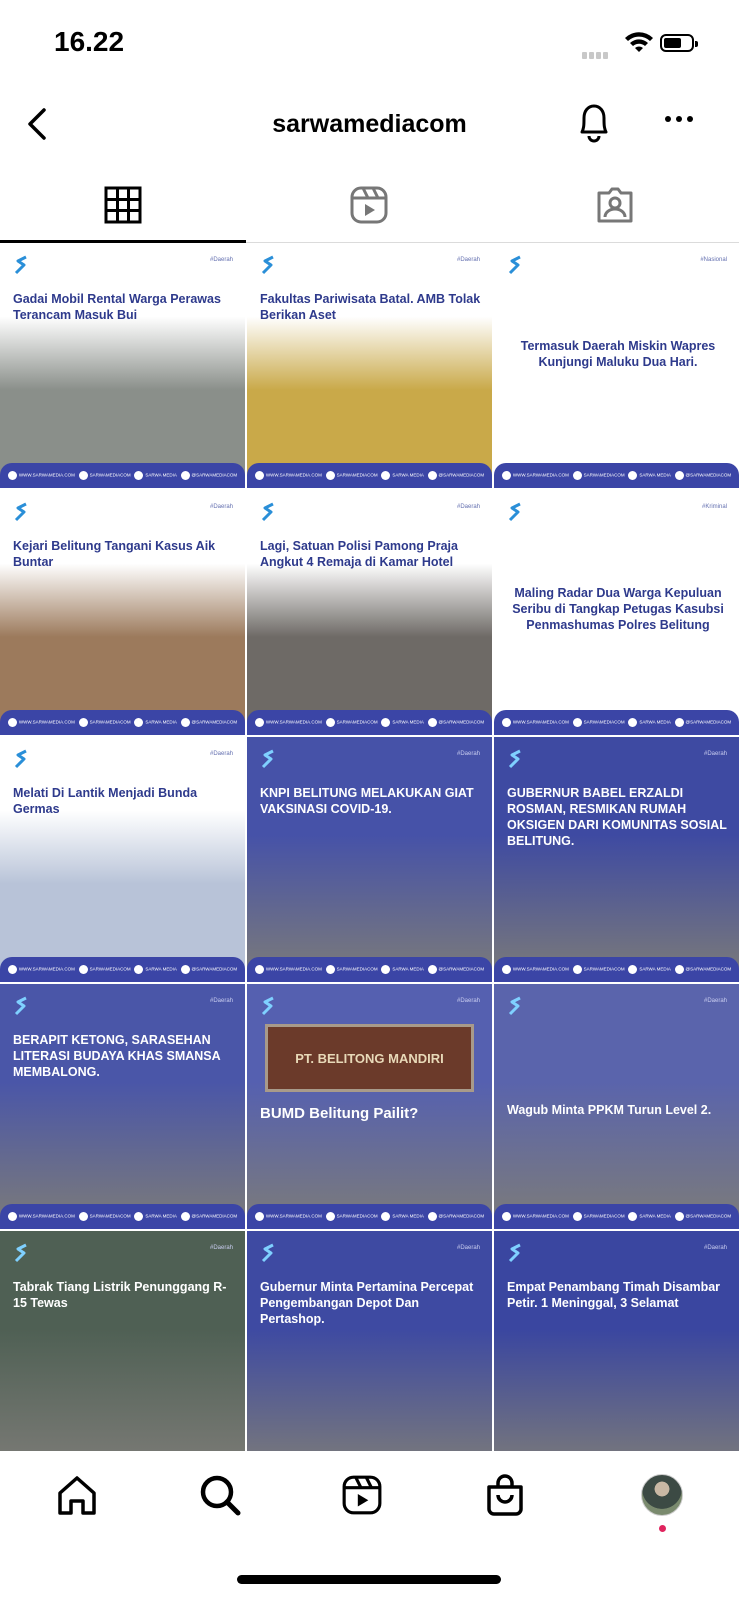  Describe the element at coordinates (505, 1495) in the screenshot. I see `nav-shop` at that location.